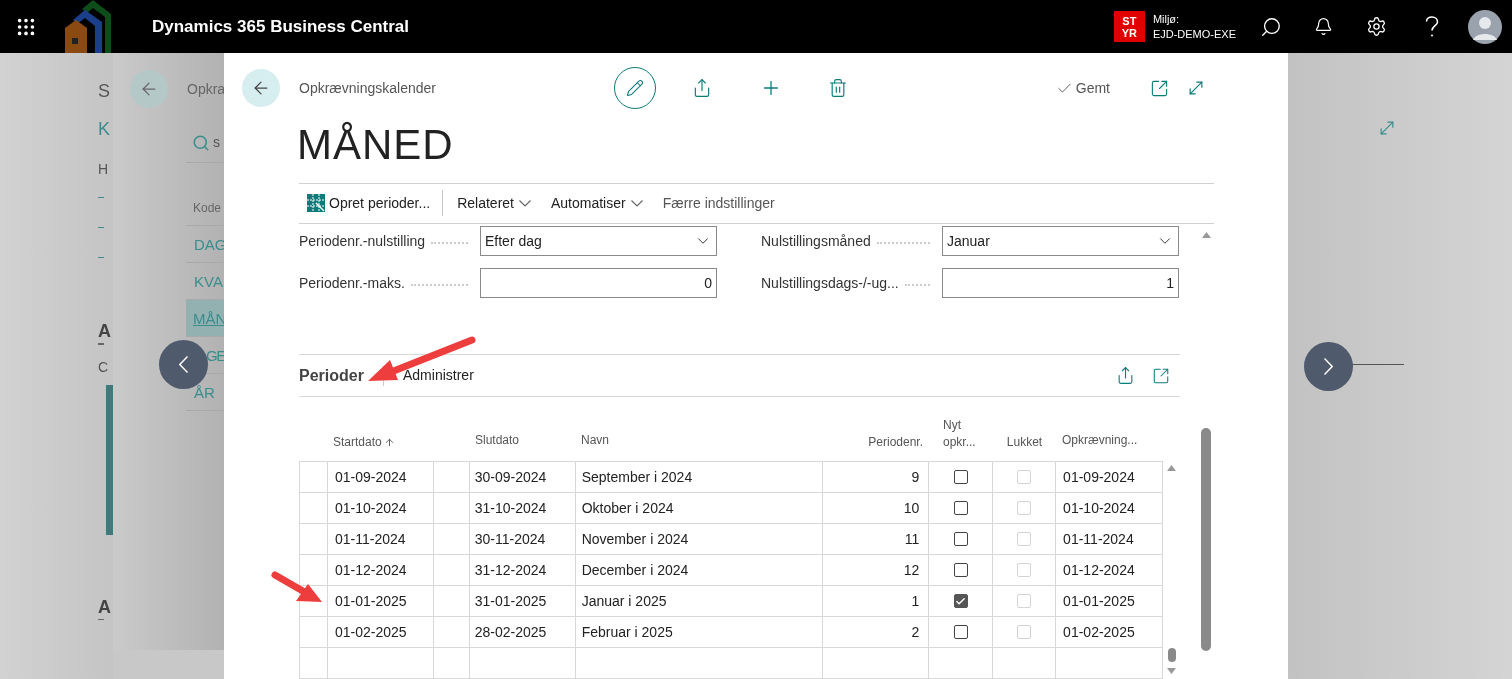 This screenshot has height=679, width=1512. I want to click on manage-tab: Administrer, so click(438, 375).